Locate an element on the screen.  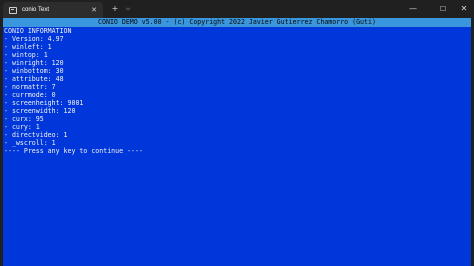
console-line: - cury: 1 is located at coordinates (22, 127).